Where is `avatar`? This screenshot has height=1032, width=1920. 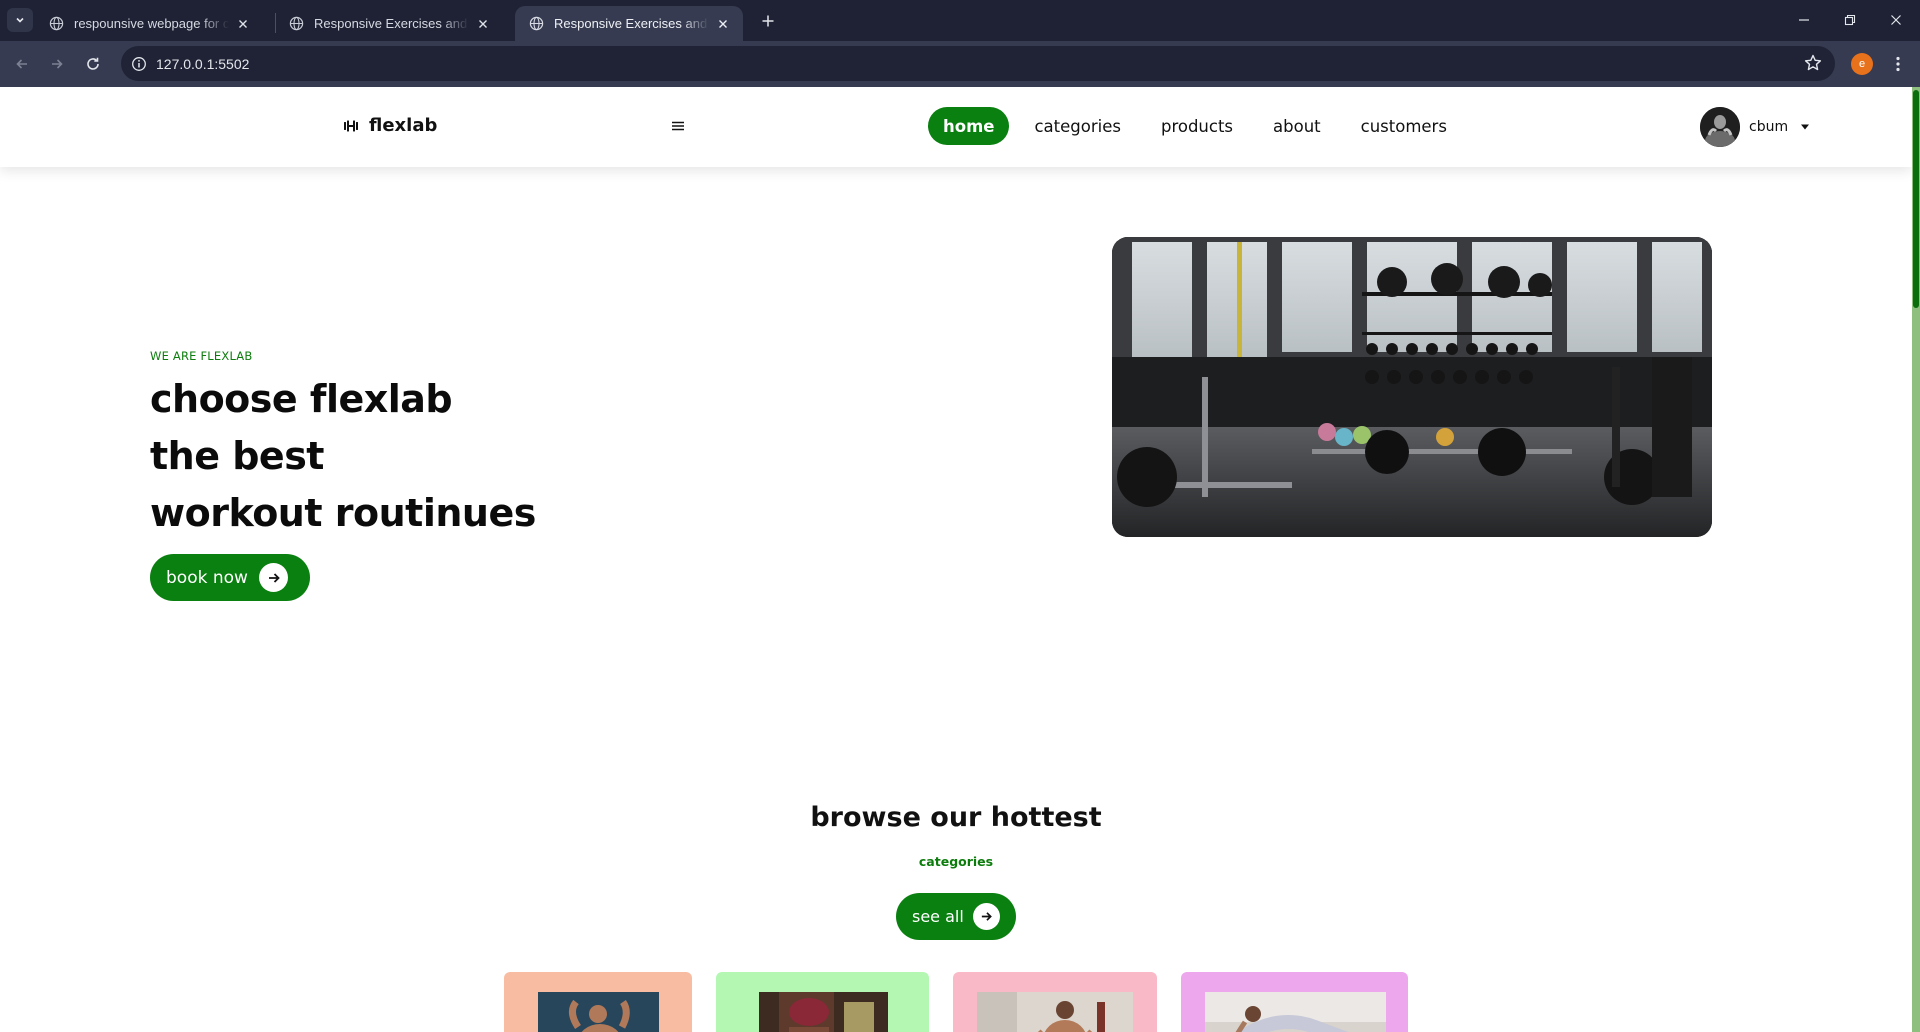
avatar is located at coordinates (1720, 127).